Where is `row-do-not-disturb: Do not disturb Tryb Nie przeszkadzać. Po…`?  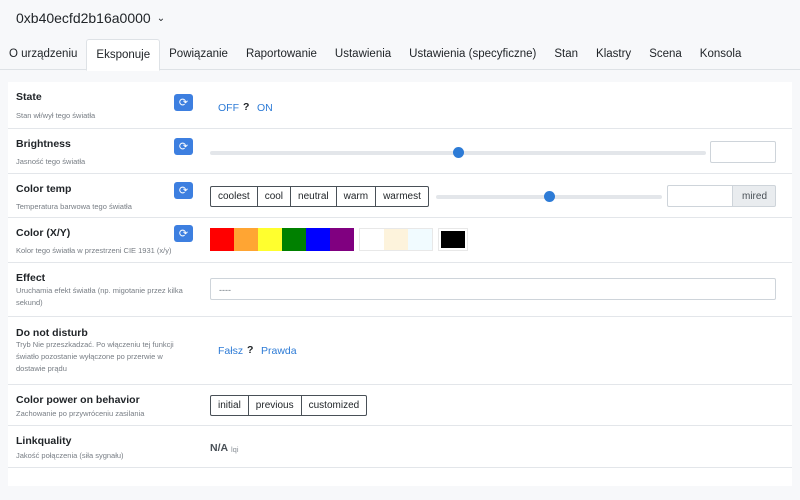 row-do-not-disturb: Do not disturb Tryb Nie przeszkadzać. Po… is located at coordinates (400, 351).